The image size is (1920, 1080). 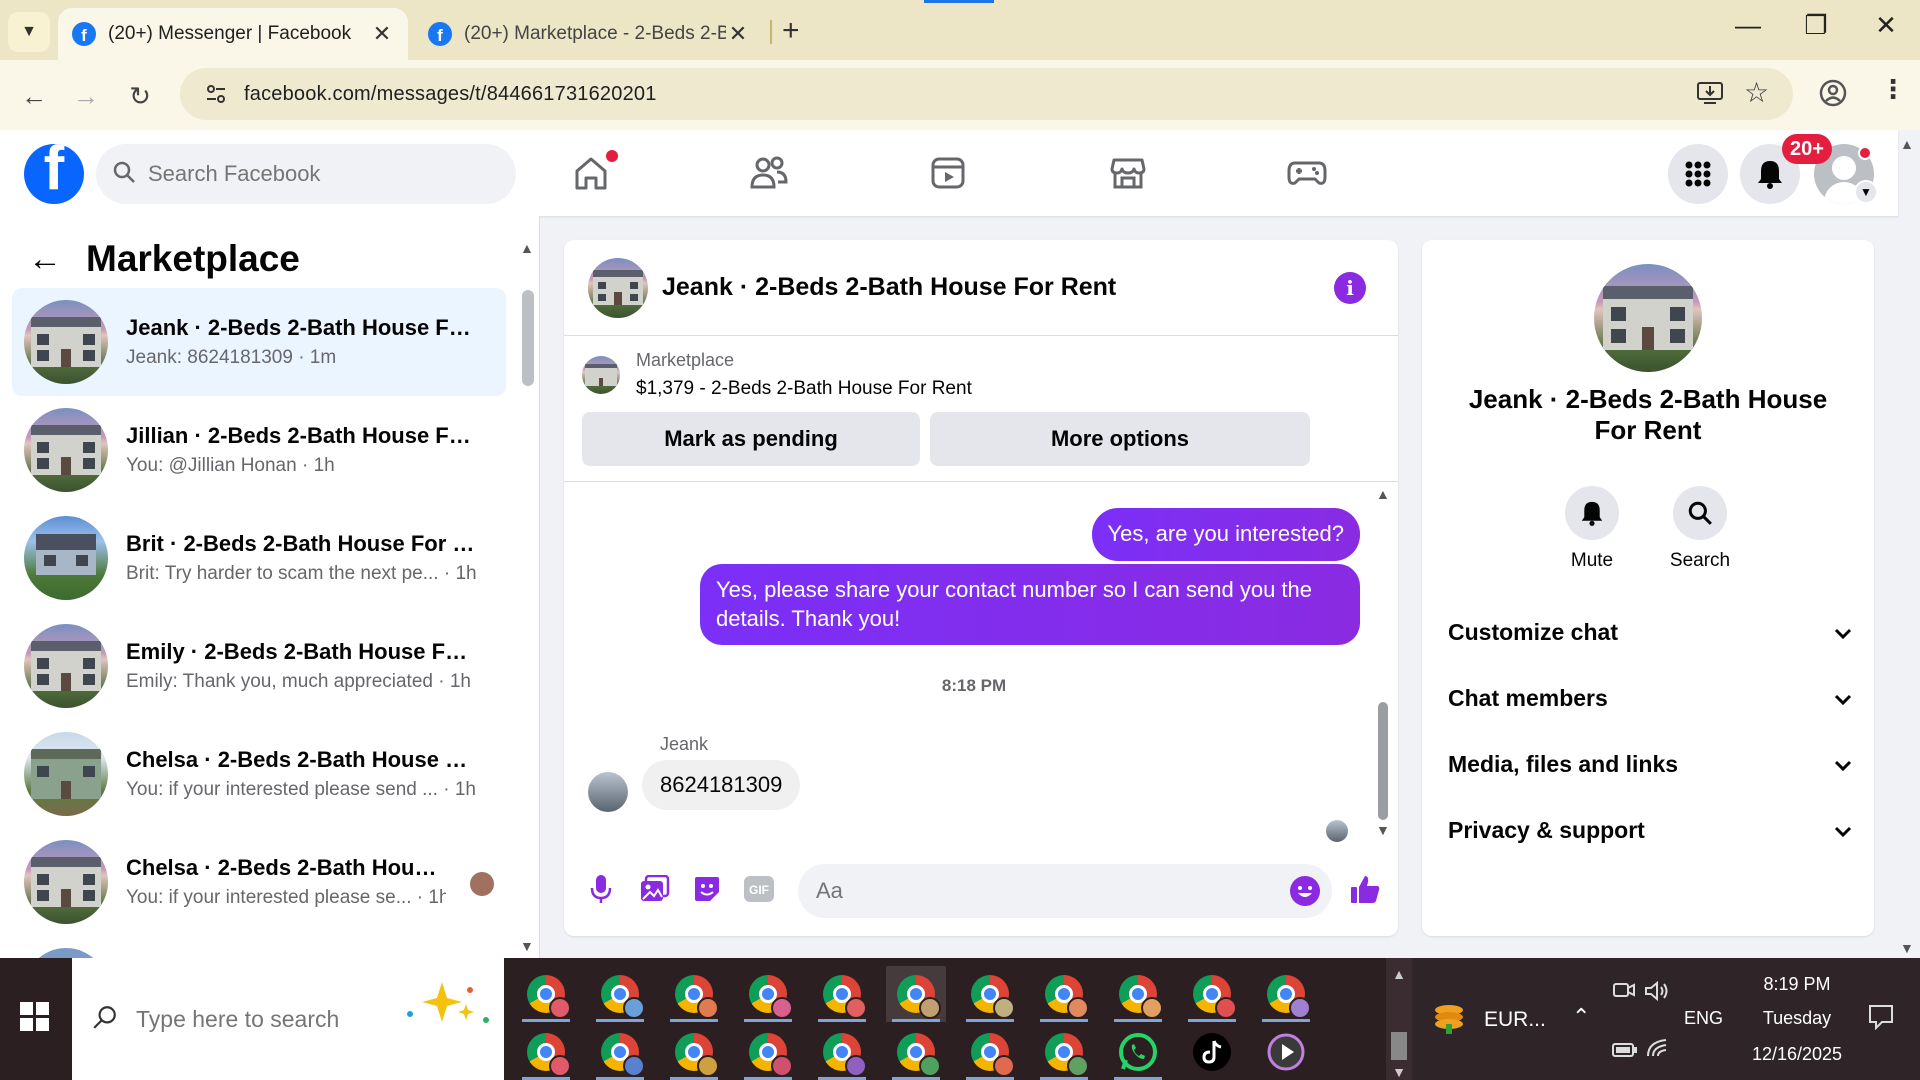 What do you see at coordinates (1893, 89) in the screenshot?
I see `browser-menu-icon: ⋮` at bounding box center [1893, 89].